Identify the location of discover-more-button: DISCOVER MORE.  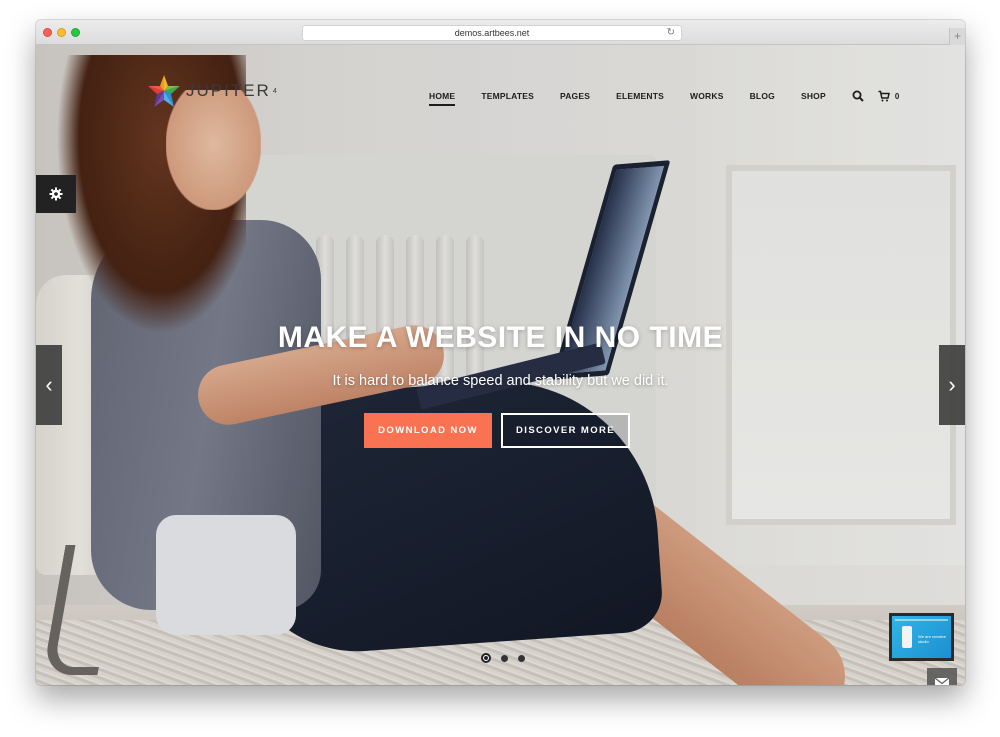
(565, 430).